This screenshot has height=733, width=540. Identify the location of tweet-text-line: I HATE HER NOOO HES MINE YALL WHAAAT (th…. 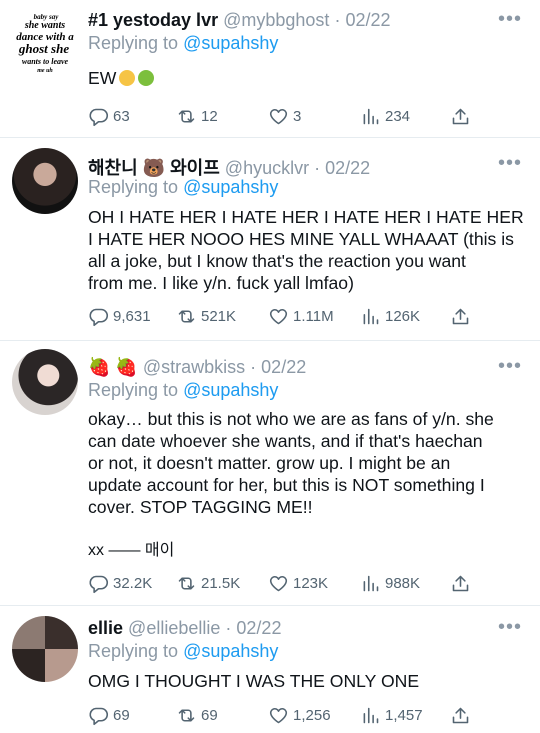
(301, 239).